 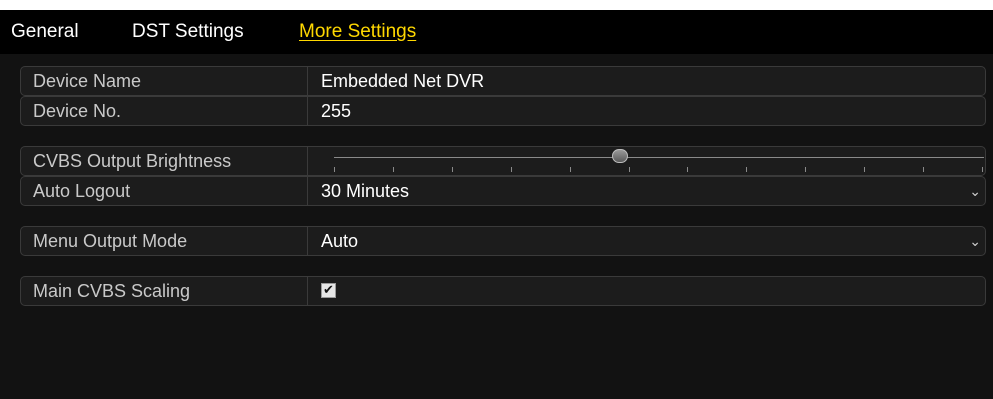 I want to click on device-name-label: Device Name, so click(x=164, y=81).